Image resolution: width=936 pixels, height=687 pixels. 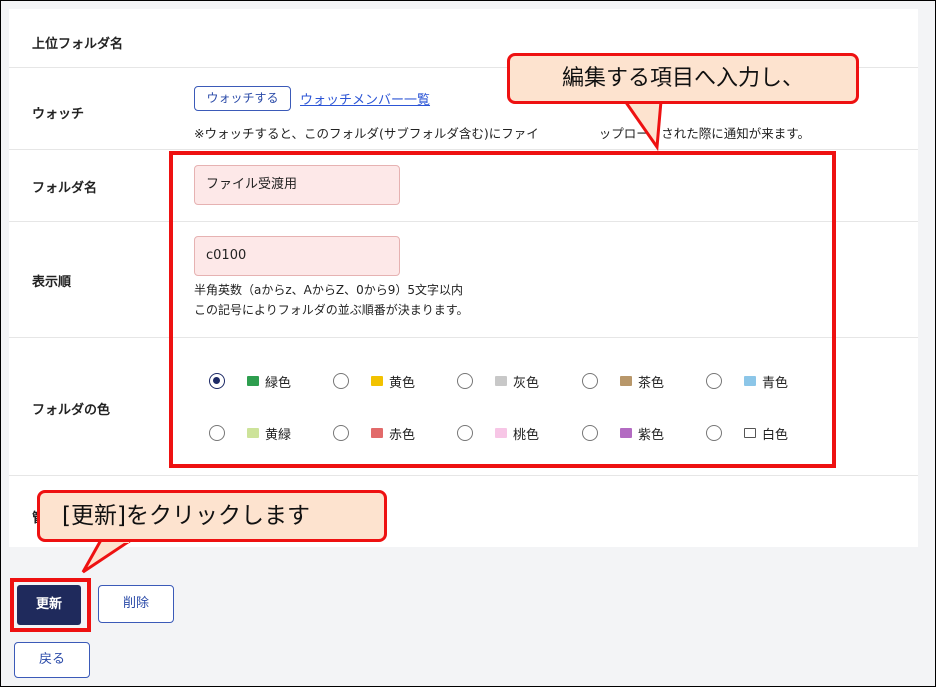 I want to click on update-button: 更新, so click(x=49, y=605).